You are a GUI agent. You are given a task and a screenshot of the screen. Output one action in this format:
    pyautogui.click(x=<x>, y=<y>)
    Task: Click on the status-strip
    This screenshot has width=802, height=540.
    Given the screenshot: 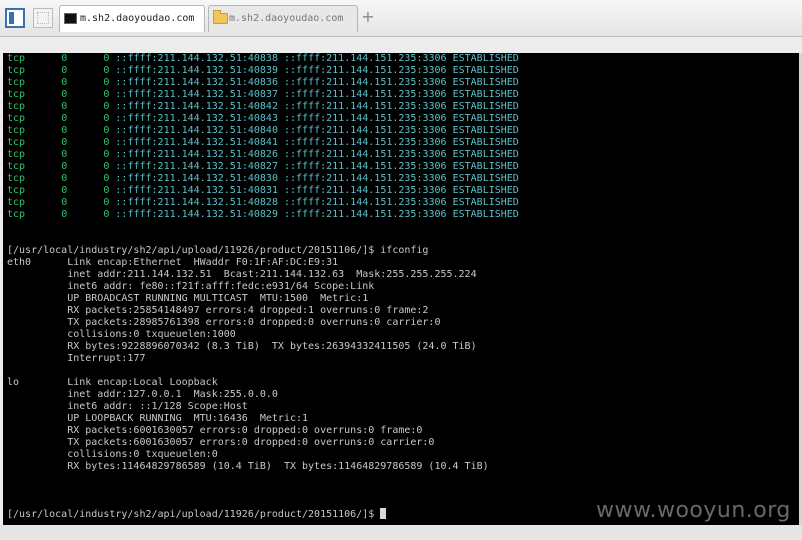 What is the action you would take?
    pyautogui.click(x=401, y=532)
    